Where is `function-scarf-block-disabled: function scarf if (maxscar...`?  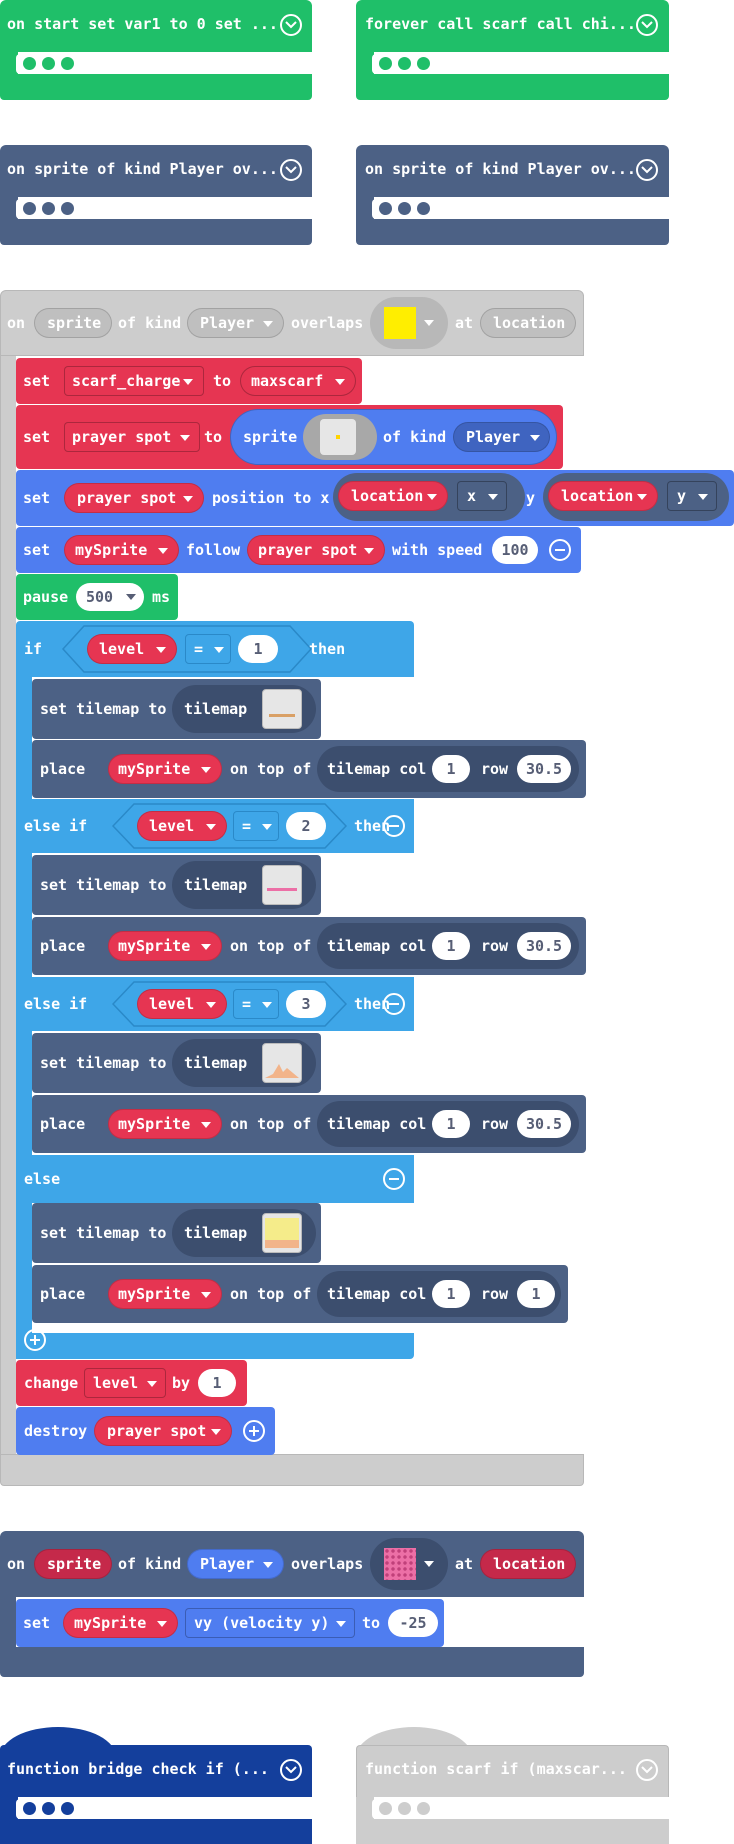
function-scarf-block-disabled: function scarf if (maxscar... is located at coordinates (512, 1785).